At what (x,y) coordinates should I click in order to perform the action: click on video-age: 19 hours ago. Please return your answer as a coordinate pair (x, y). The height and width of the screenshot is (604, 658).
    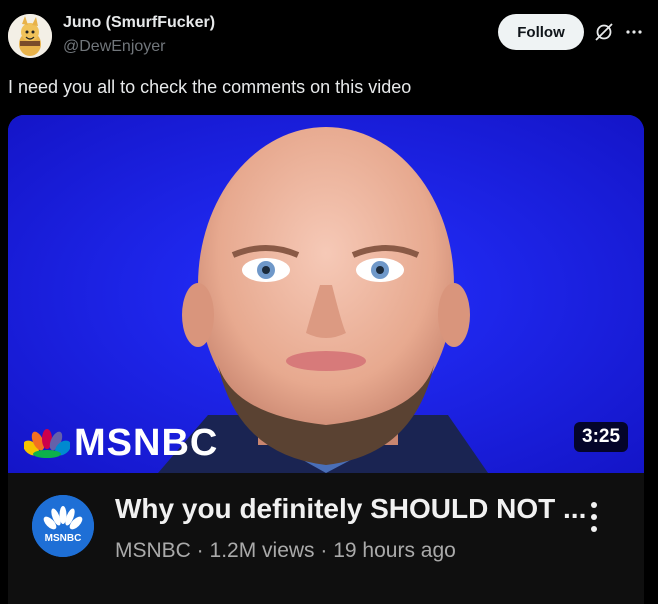
    Looking at the image, I should click on (394, 550).